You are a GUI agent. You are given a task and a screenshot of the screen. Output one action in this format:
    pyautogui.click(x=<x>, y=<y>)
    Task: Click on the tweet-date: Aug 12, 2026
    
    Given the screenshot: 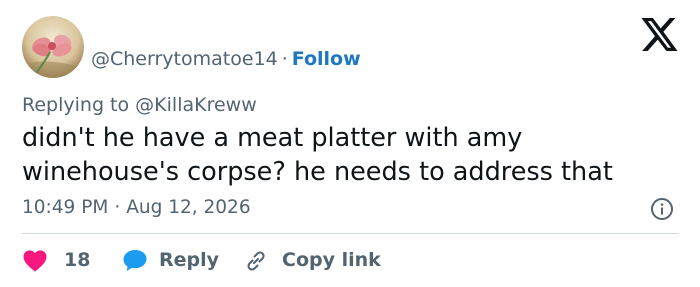 What is the action you would take?
    pyautogui.click(x=188, y=207)
    